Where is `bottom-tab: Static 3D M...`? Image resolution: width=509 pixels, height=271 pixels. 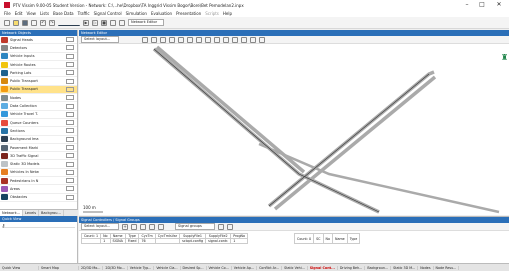 bottom-tab: Static 3D M... is located at coordinates (405, 267).